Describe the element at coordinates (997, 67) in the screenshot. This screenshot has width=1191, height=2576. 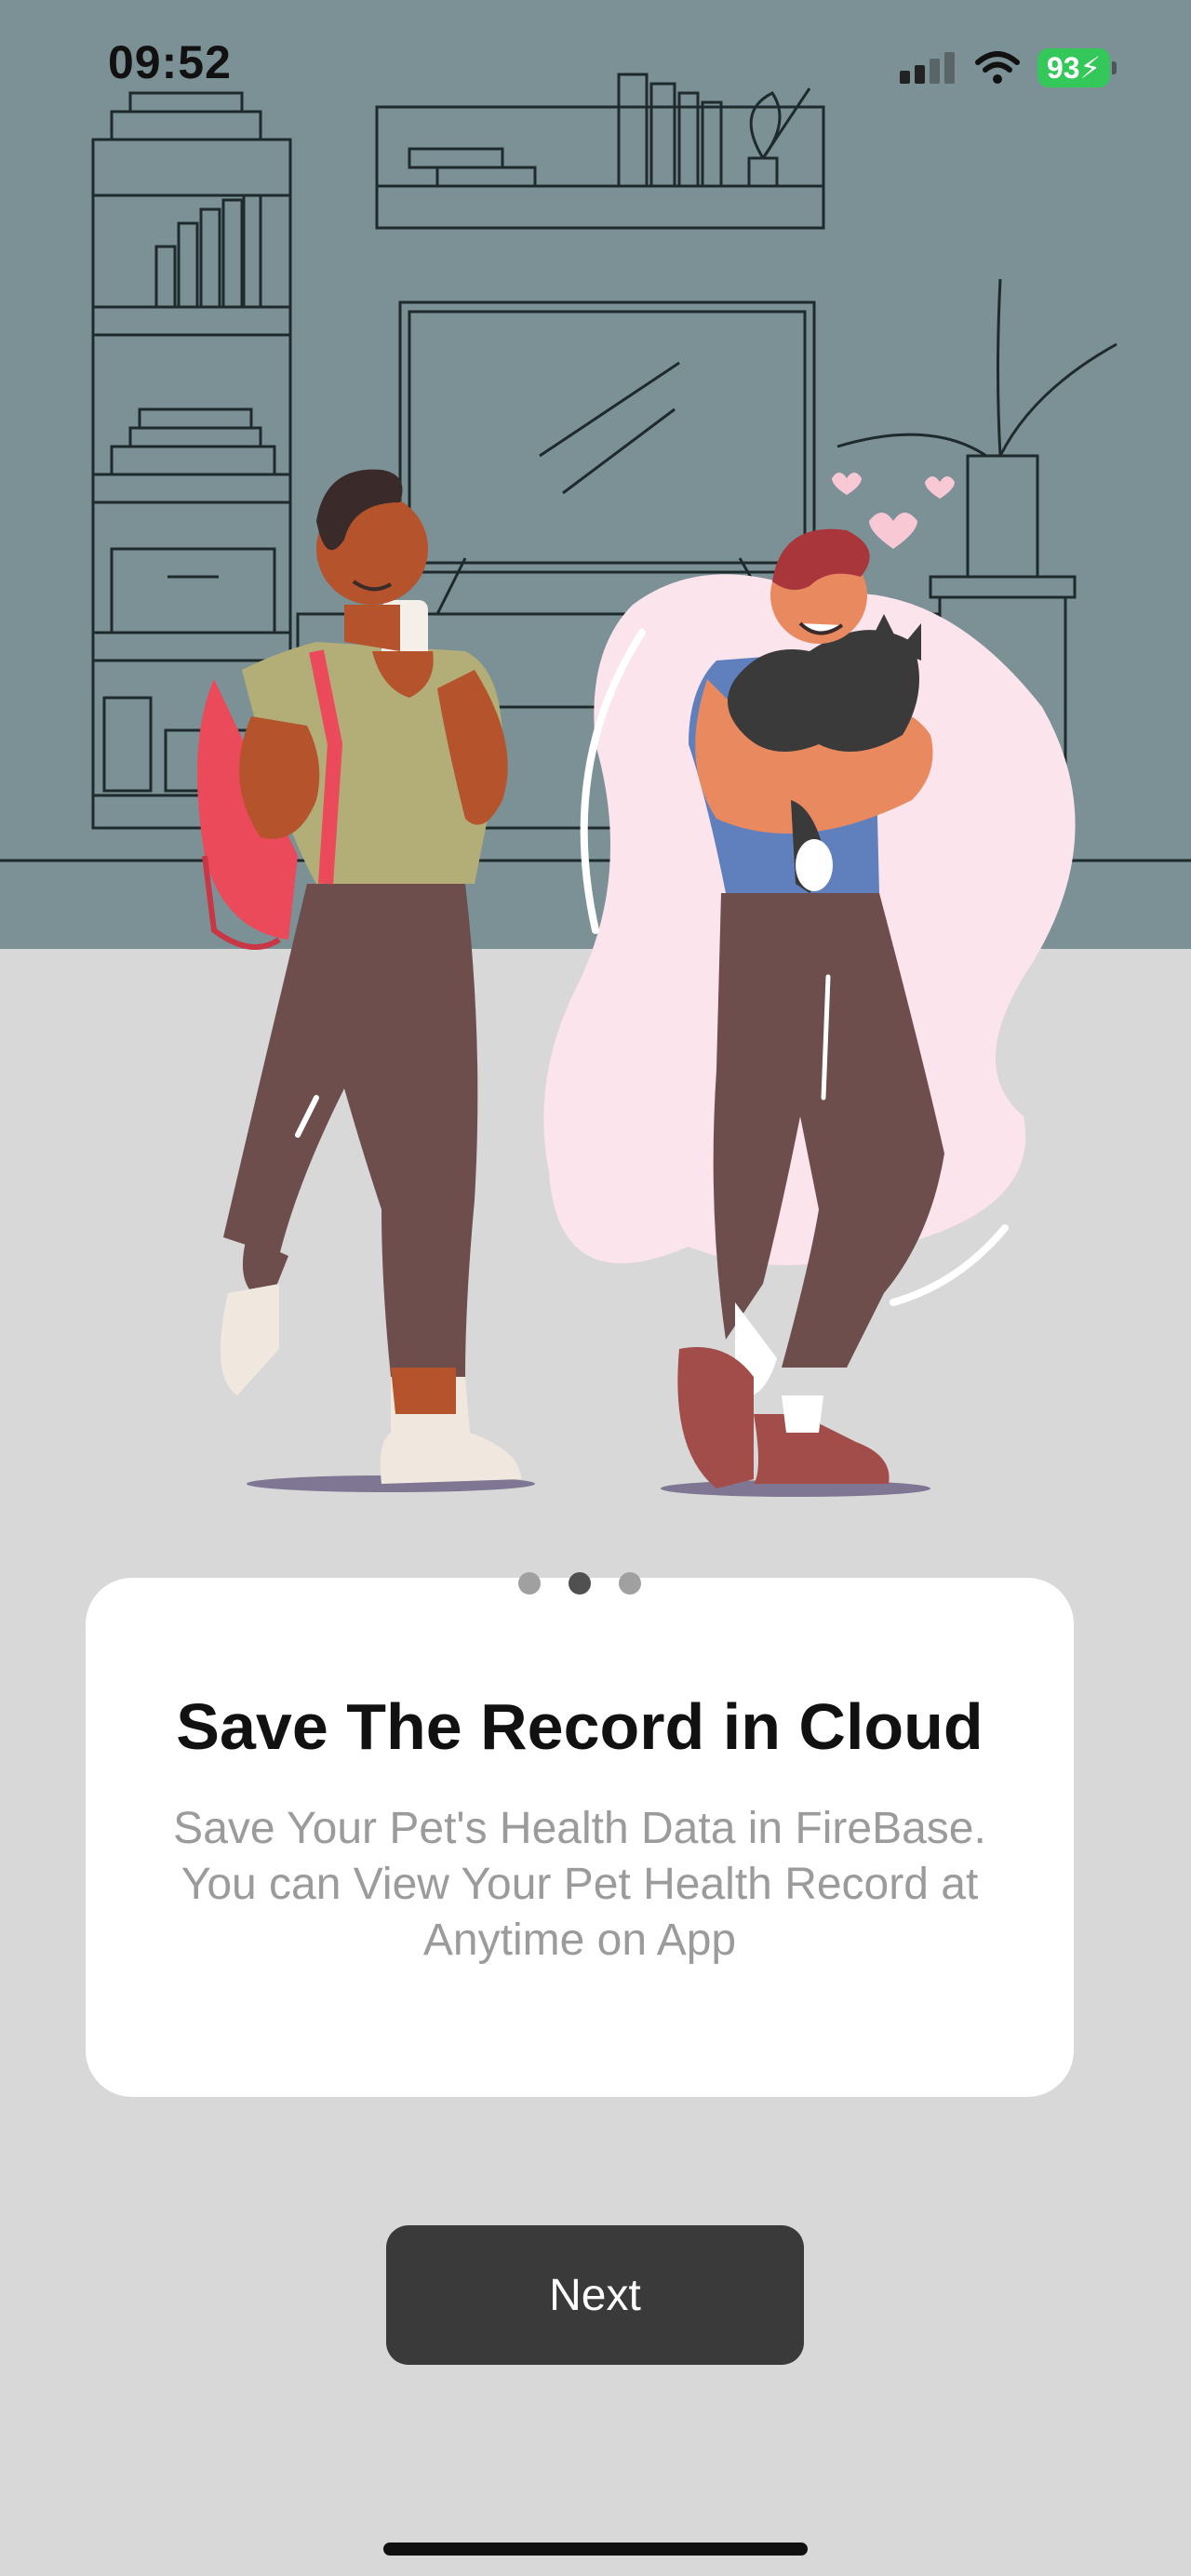
I see `wifi-icon` at that location.